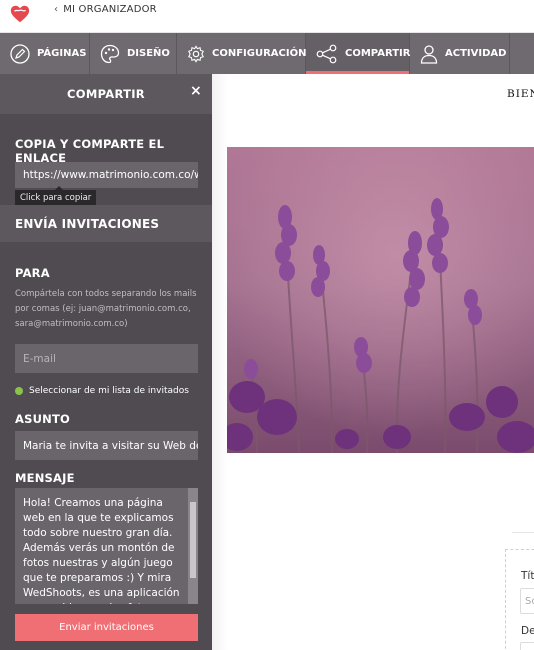 The height and width of the screenshot is (650, 534). What do you see at coordinates (20, 14) in the screenshot?
I see `heart-logo-icon` at bounding box center [20, 14].